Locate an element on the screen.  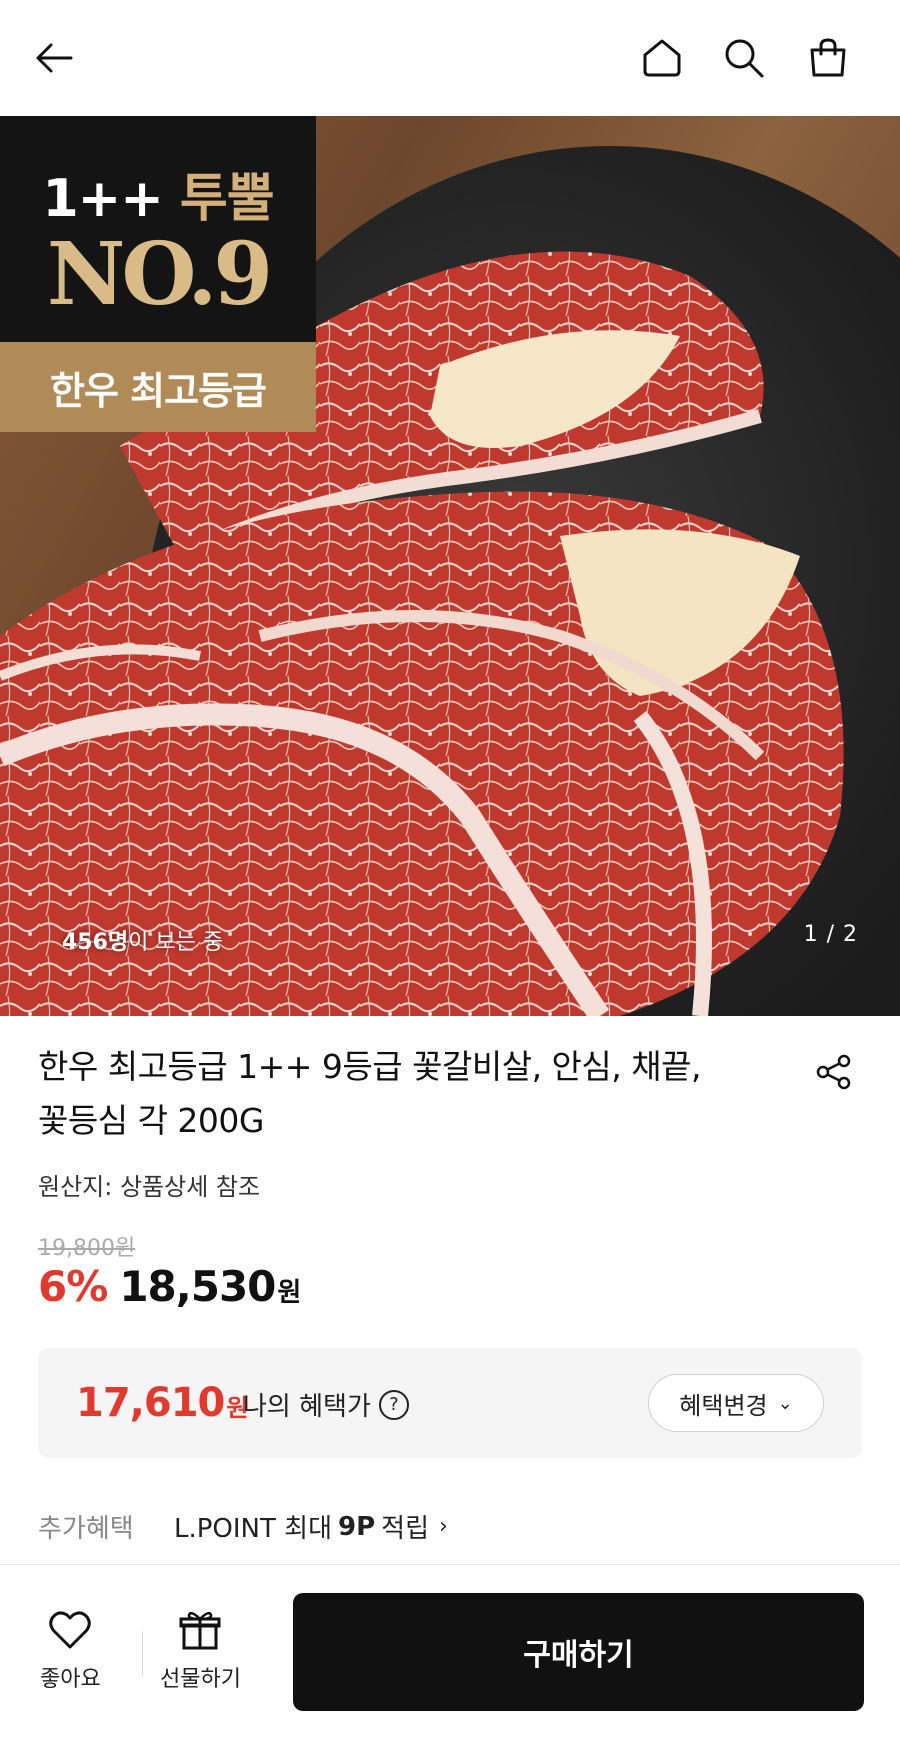
chevron-right-icon: › is located at coordinates (443, 1526).